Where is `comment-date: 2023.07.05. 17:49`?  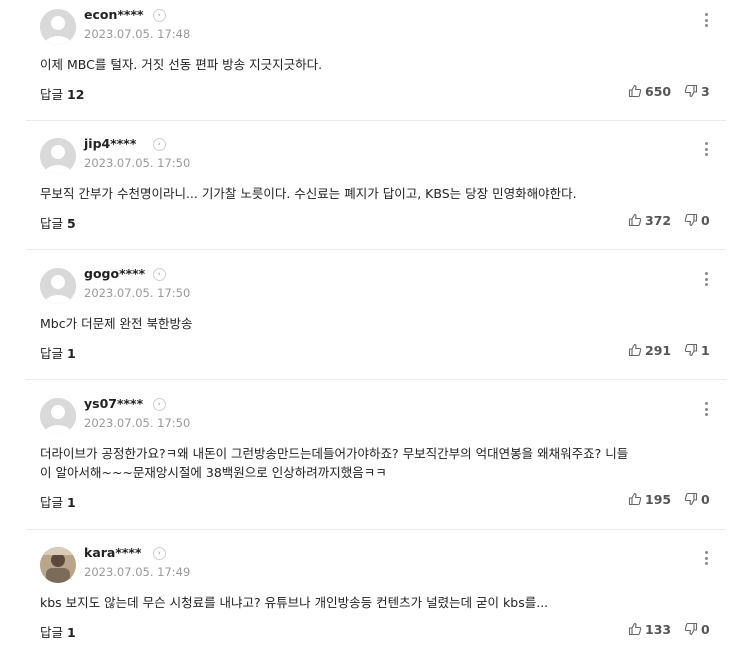 comment-date: 2023.07.05. 17:49 is located at coordinates (137, 572).